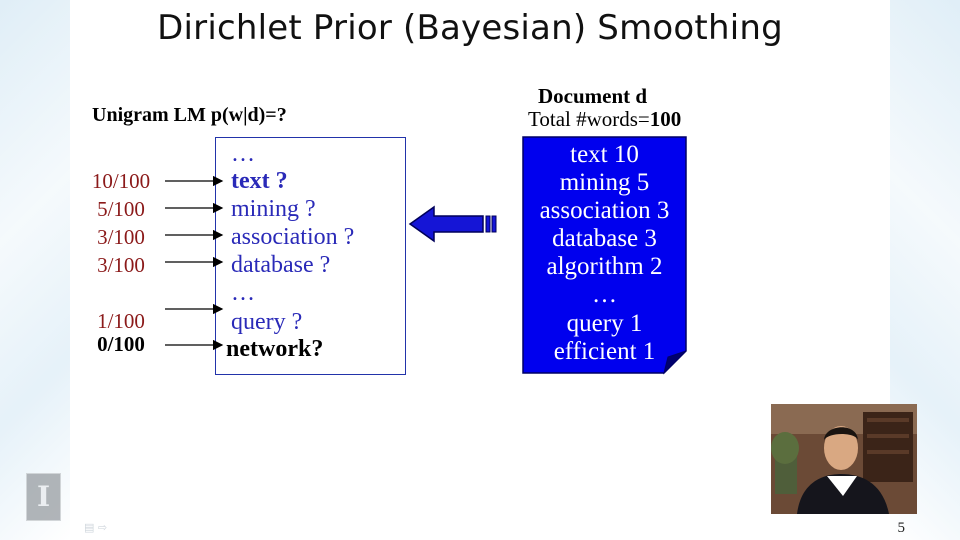 This screenshot has height=540, width=960. Describe the element at coordinates (844, 459) in the screenshot. I see `presenter-video` at that location.